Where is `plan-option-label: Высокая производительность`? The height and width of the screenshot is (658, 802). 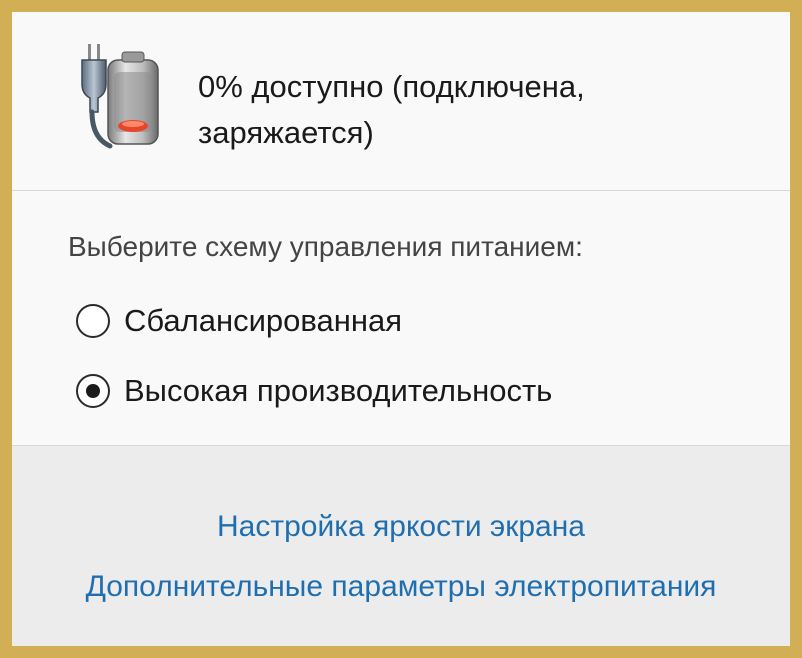 plan-option-label: Высокая производительность is located at coordinates (338, 390).